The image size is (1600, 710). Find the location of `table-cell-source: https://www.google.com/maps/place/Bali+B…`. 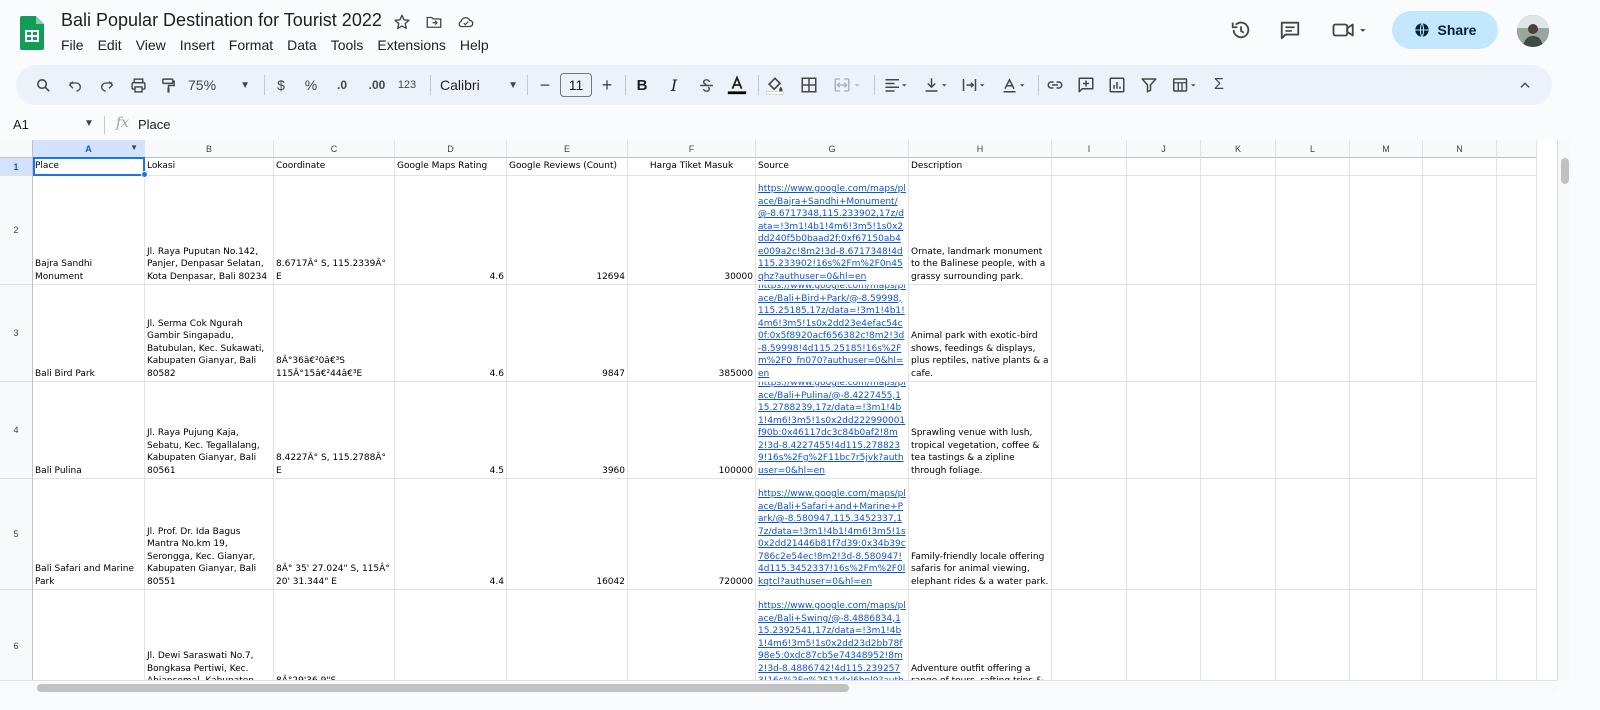

table-cell-source: https://www.google.com/maps/place/Bali+B… is located at coordinates (832, 333).